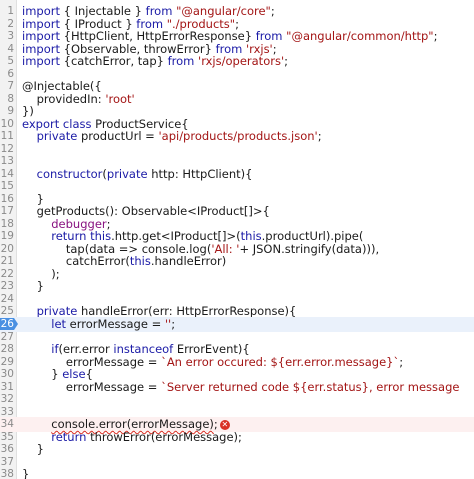 This screenshot has width=474, height=479. I want to click on line-number: 38, so click(7, 473).